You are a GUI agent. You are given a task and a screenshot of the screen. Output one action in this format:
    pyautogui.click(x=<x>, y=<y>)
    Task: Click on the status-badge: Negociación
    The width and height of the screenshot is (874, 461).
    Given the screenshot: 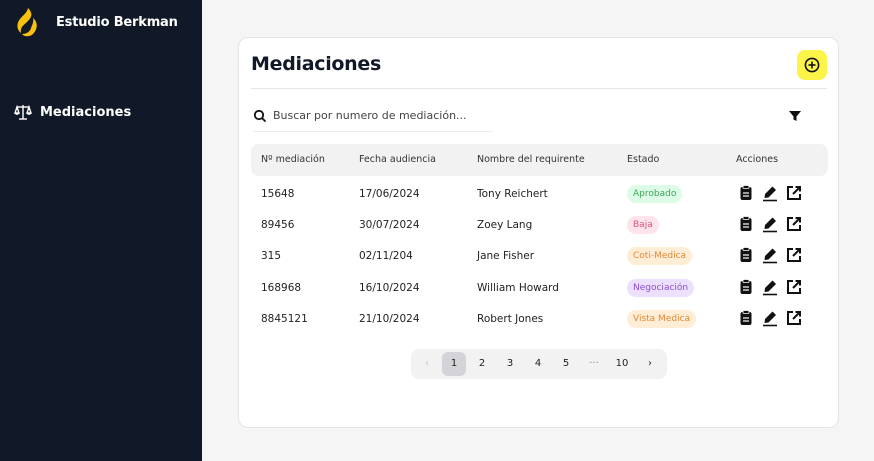 What is the action you would take?
    pyautogui.click(x=661, y=288)
    